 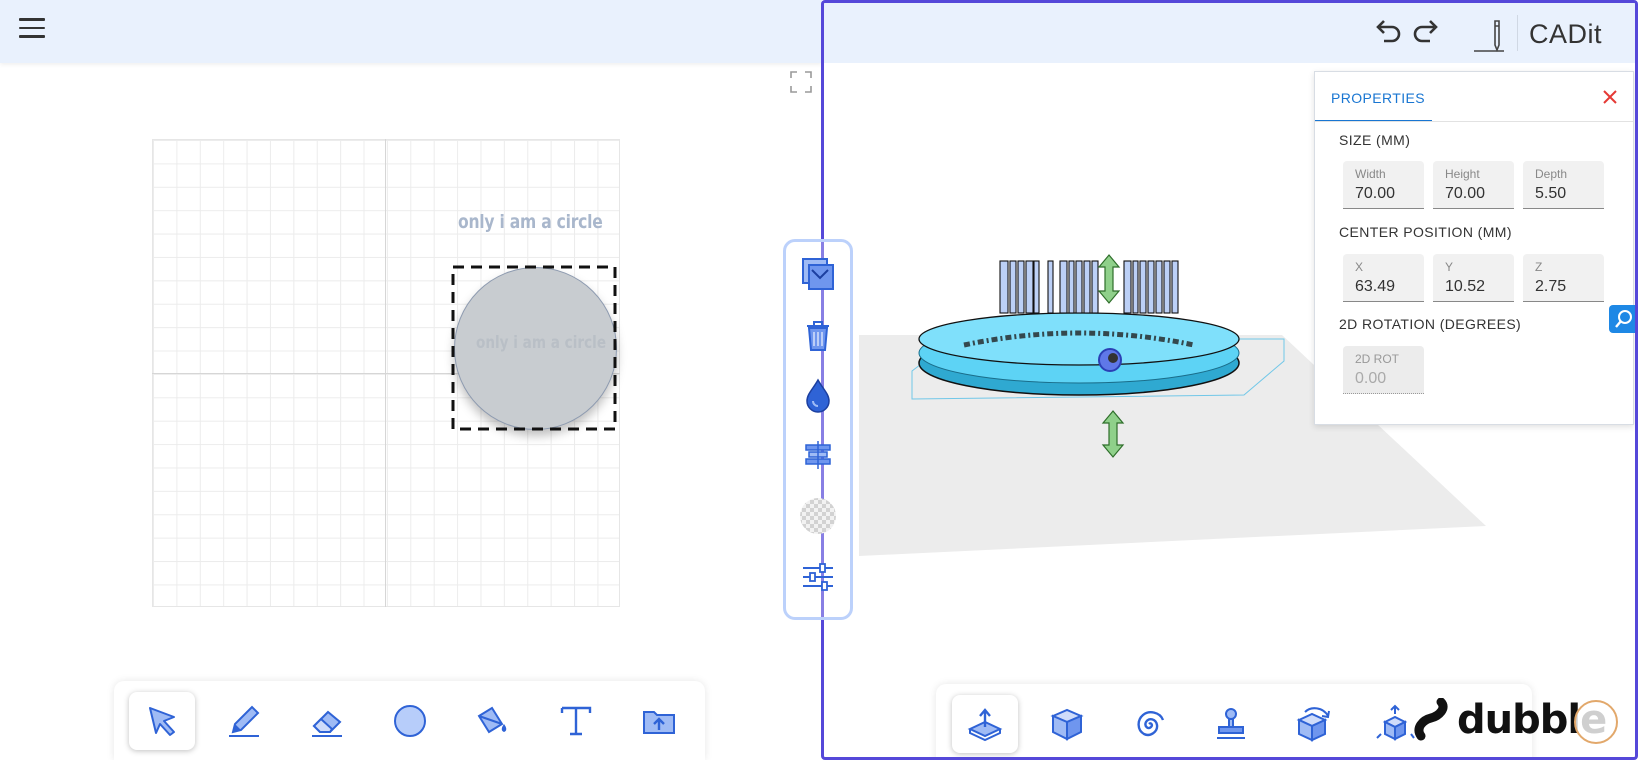 I want to click on object-toolbar, so click(x=818, y=429).